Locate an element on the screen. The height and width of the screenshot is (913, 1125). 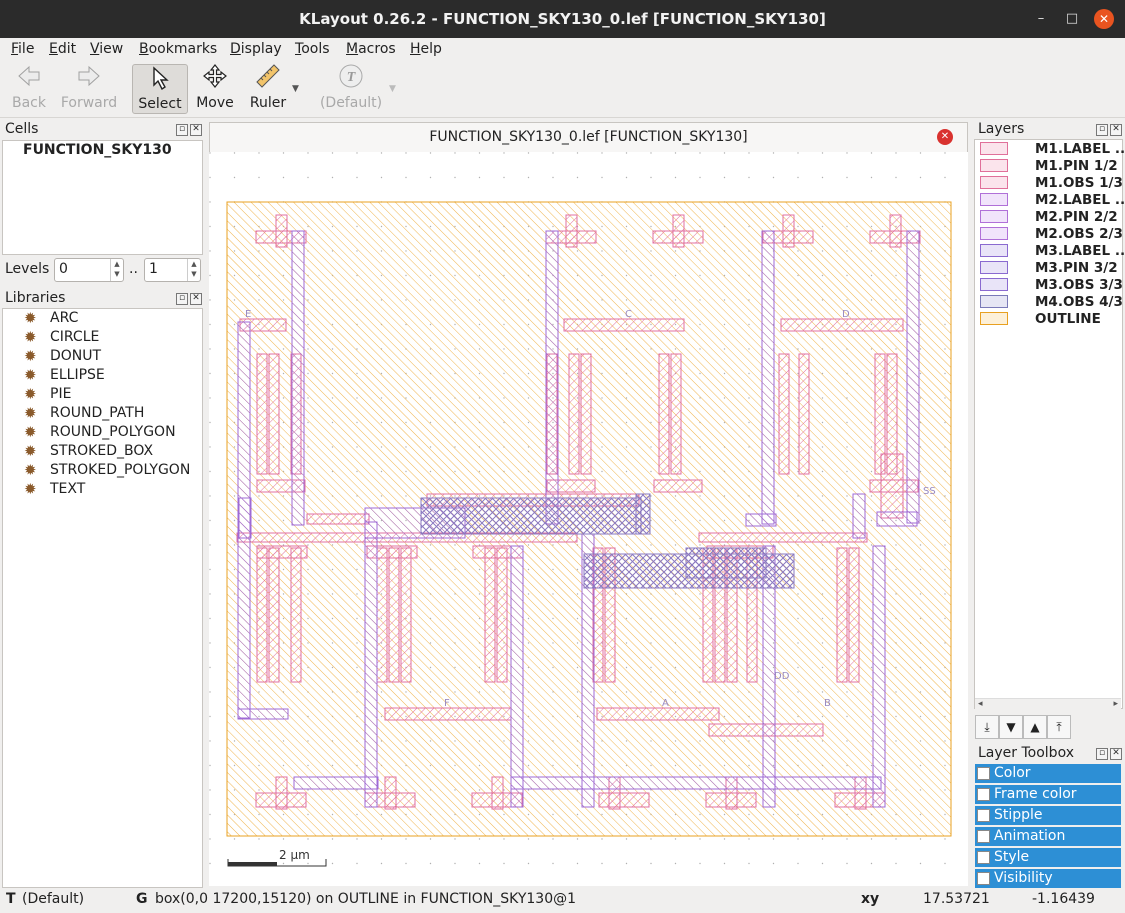
menu-macros: Macros is located at coordinates (371, 49).